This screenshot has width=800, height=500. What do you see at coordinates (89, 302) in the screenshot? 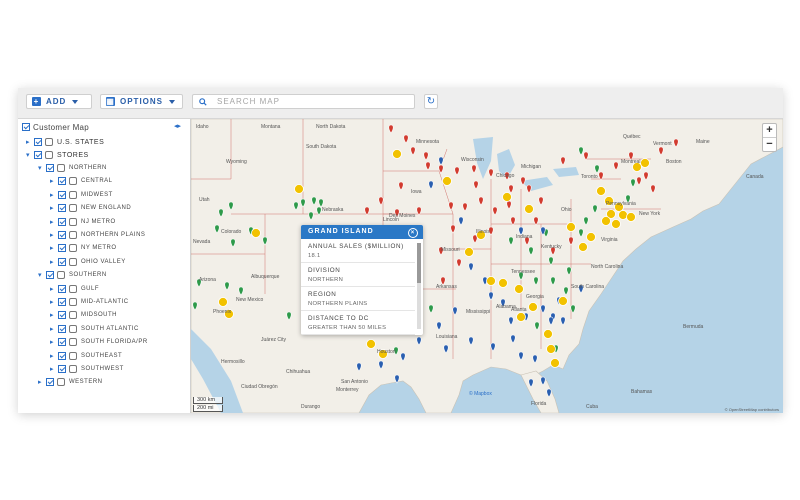
I see `tree-subitem: ▸ MID-ATLANTIC` at bounding box center [89, 302].